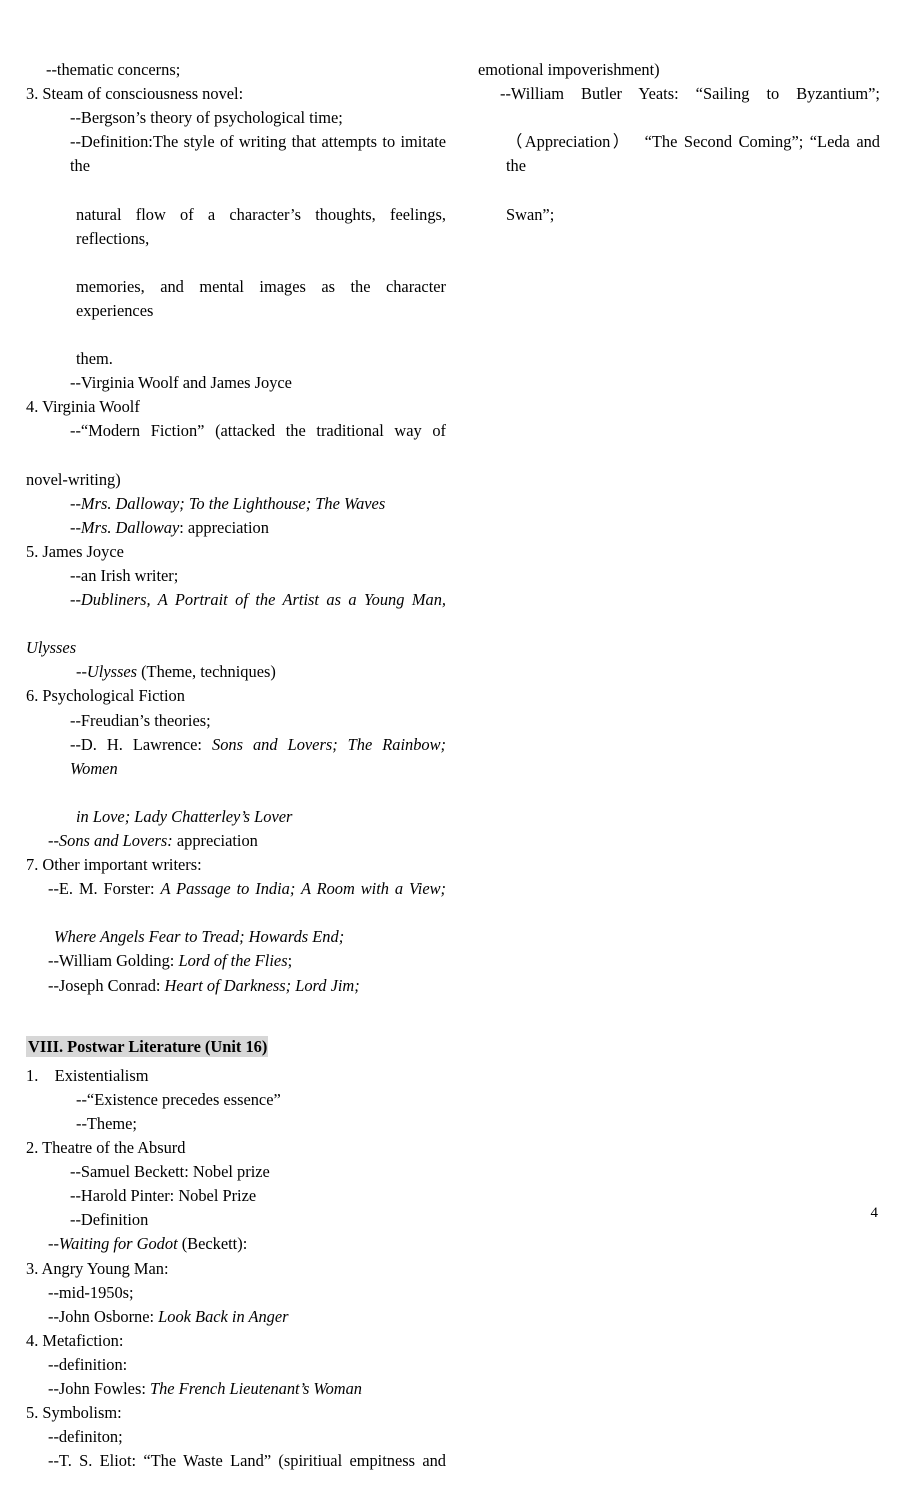  I want to click on work-title: Where Angels Fear to Tread; Howards End;, so click(199, 937).